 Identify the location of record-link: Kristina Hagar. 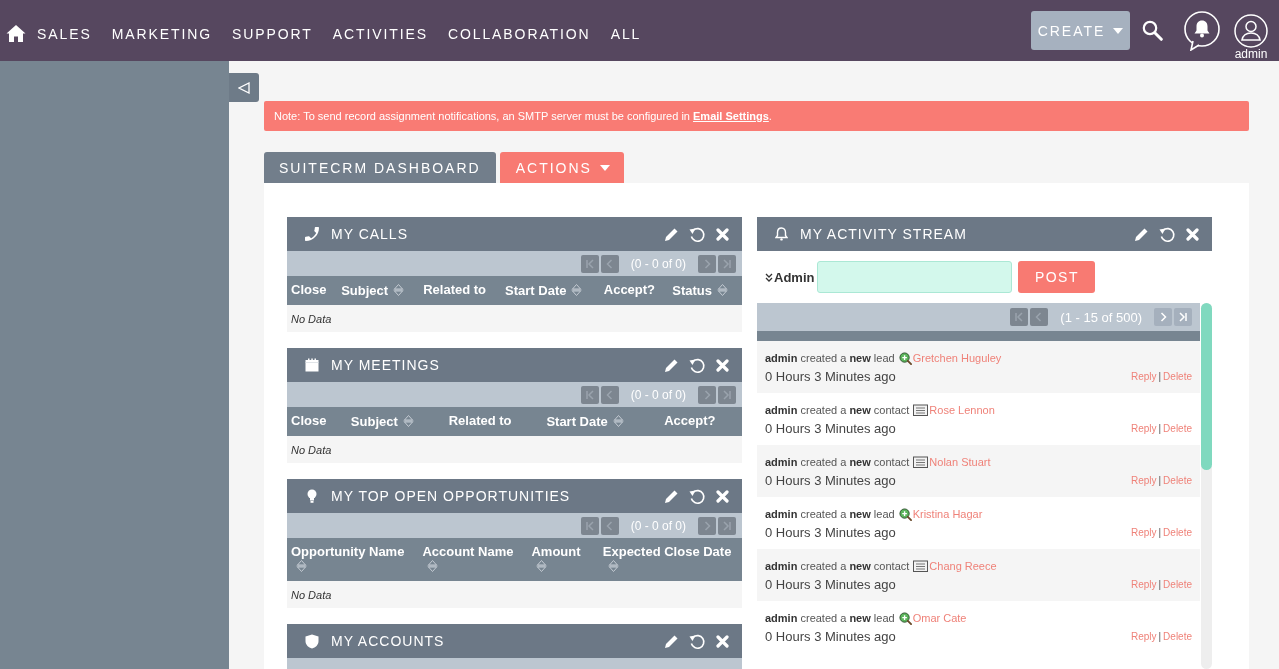
(947, 514).